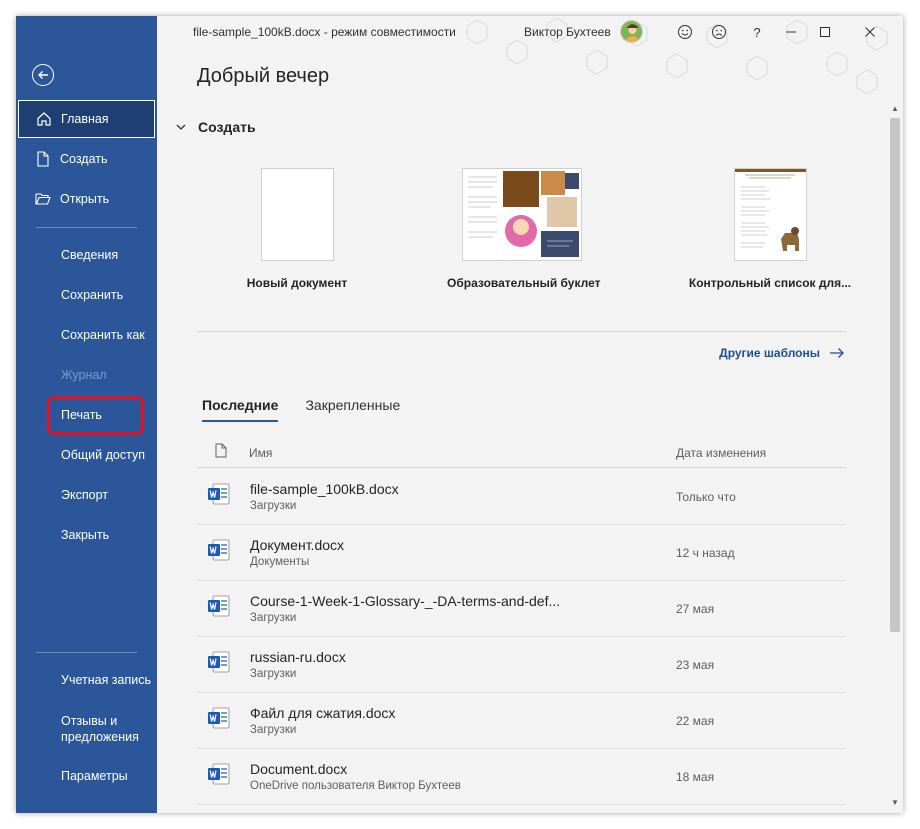 Image resolution: width=920 pixels, height=829 pixels. What do you see at coordinates (86, 776) in the screenshot?
I see `sidebar-item-options: Параметры` at bounding box center [86, 776].